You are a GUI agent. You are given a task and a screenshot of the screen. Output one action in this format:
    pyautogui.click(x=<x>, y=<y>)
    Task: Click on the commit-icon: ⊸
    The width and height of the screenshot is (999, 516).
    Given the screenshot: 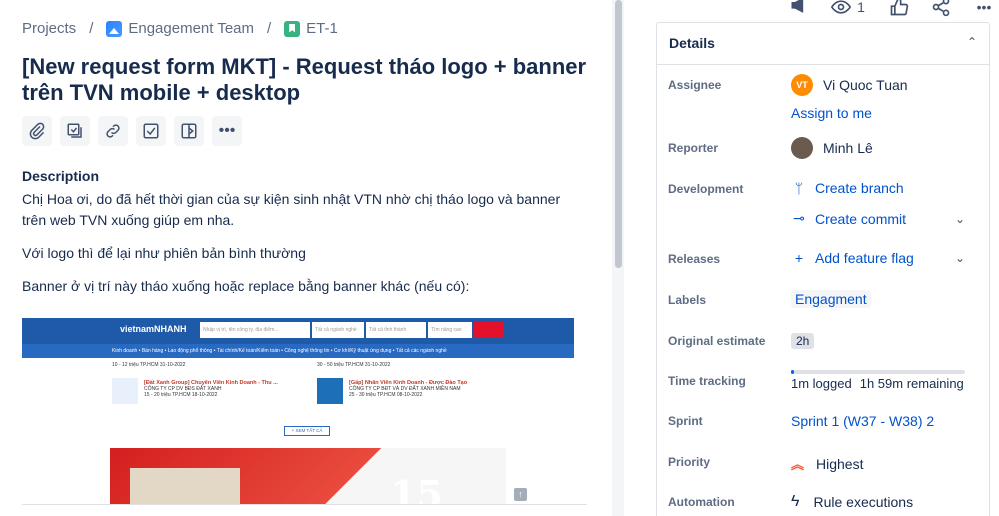 What is the action you would take?
    pyautogui.click(x=799, y=218)
    